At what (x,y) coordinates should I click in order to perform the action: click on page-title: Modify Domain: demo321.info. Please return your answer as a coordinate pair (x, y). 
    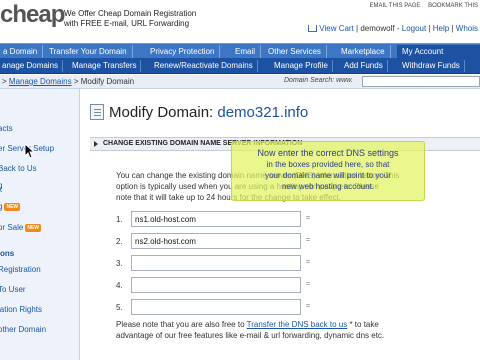
    Looking at the image, I should click on (208, 112).